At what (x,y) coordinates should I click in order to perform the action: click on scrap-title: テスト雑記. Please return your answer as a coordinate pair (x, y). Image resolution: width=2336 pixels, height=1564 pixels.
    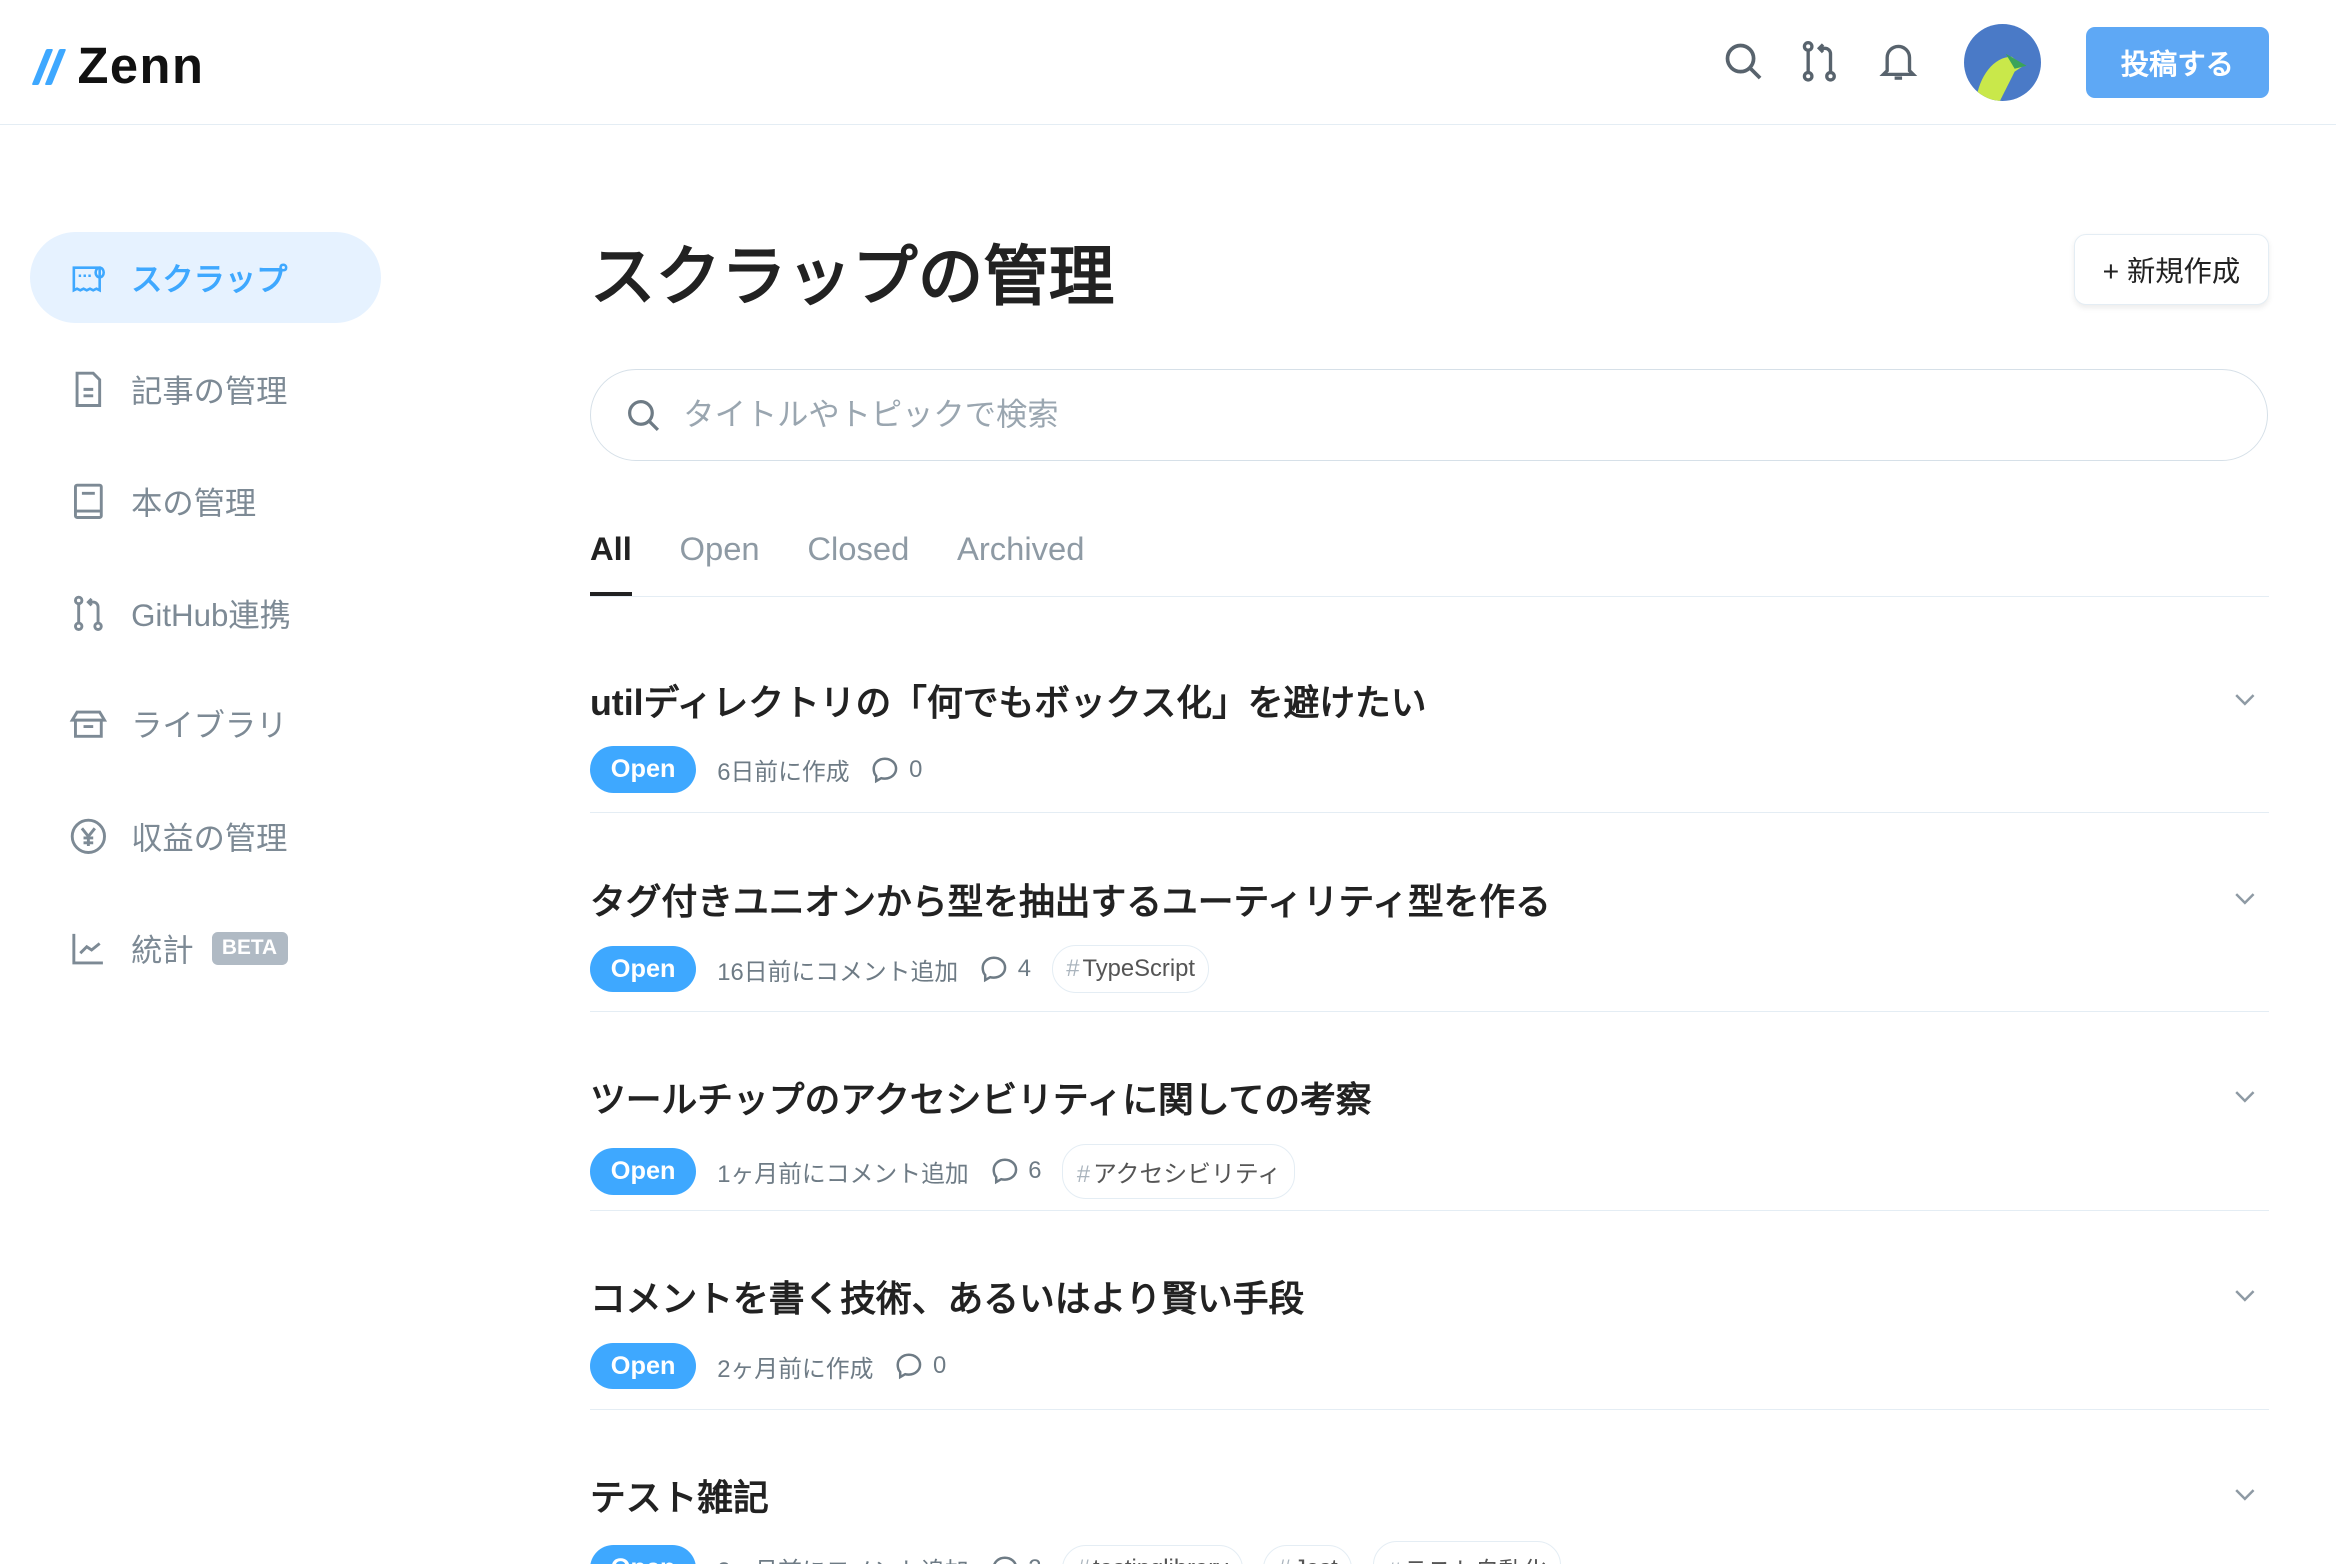
    Looking at the image, I should click on (679, 1495).